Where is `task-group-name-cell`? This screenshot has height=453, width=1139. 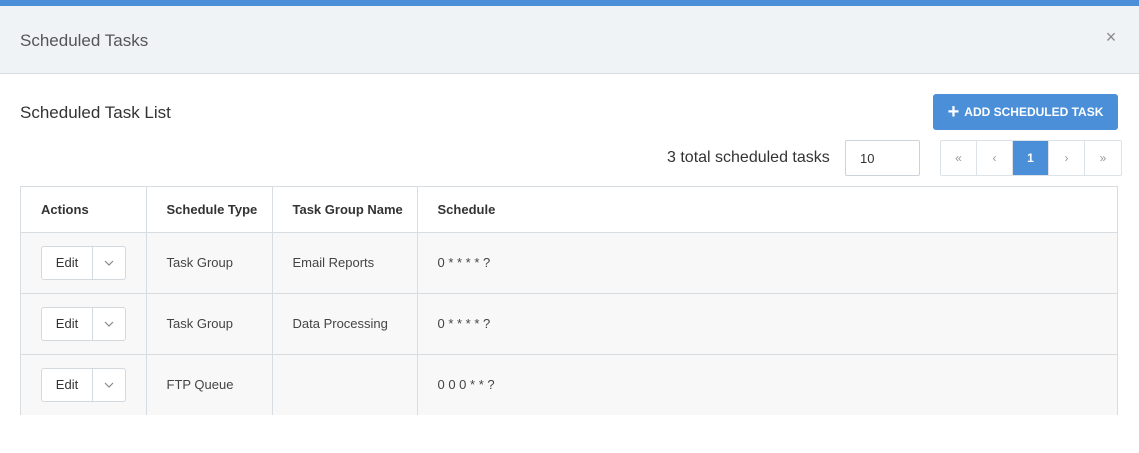
task-group-name-cell is located at coordinates (345, 384).